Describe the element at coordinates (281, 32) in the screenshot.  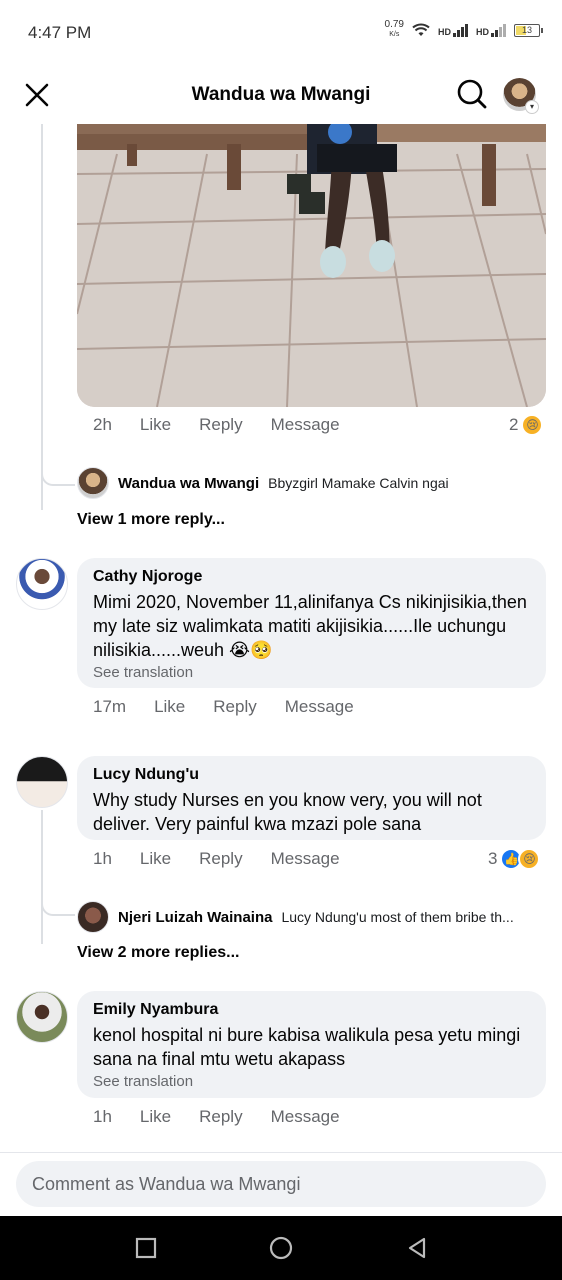
I see `status-bar: 4:47 PM 0.79 K/s HD HD 13` at that location.